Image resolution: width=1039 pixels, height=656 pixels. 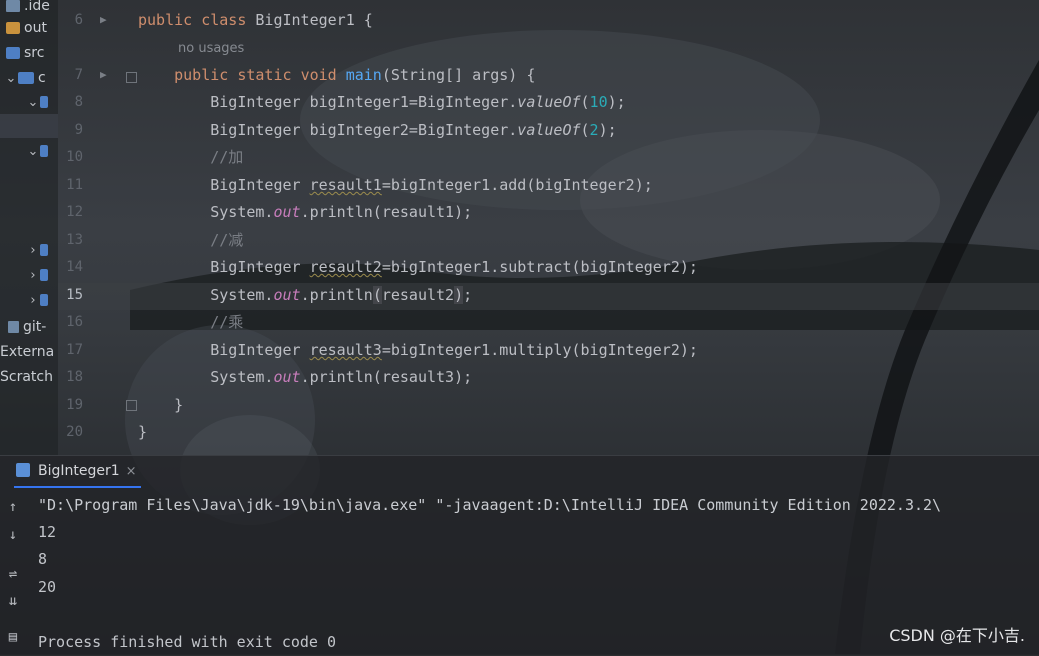 I want to click on console-output-line: 12, so click(x=47, y=532).